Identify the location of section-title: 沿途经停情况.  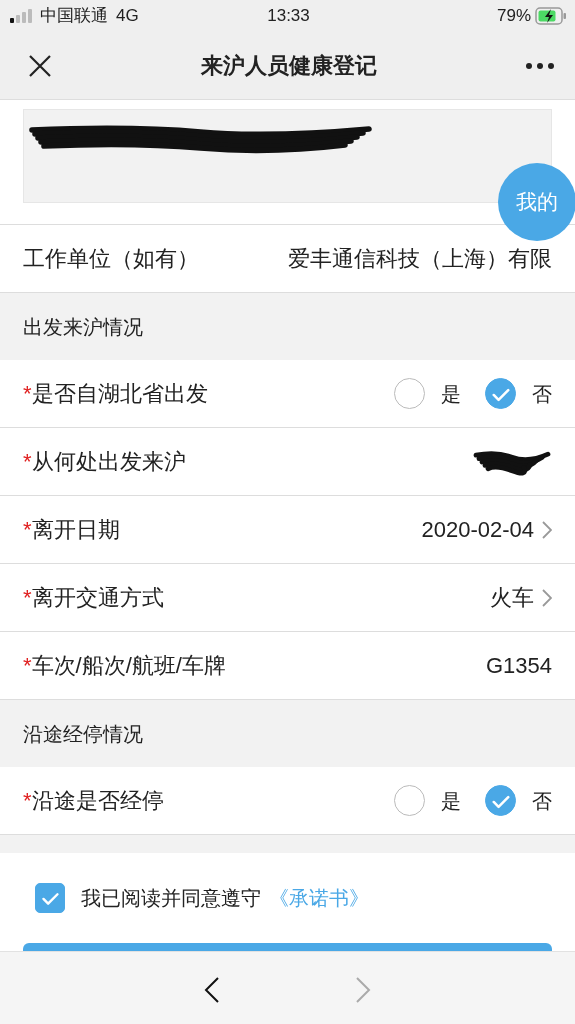
(83, 734).